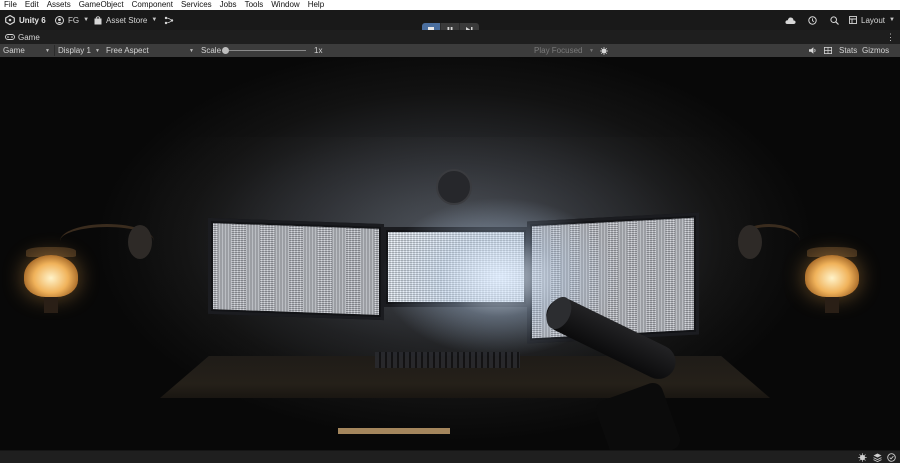  Describe the element at coordinates (862, 457) in the screenshot. I see `debug-icon` at that location.